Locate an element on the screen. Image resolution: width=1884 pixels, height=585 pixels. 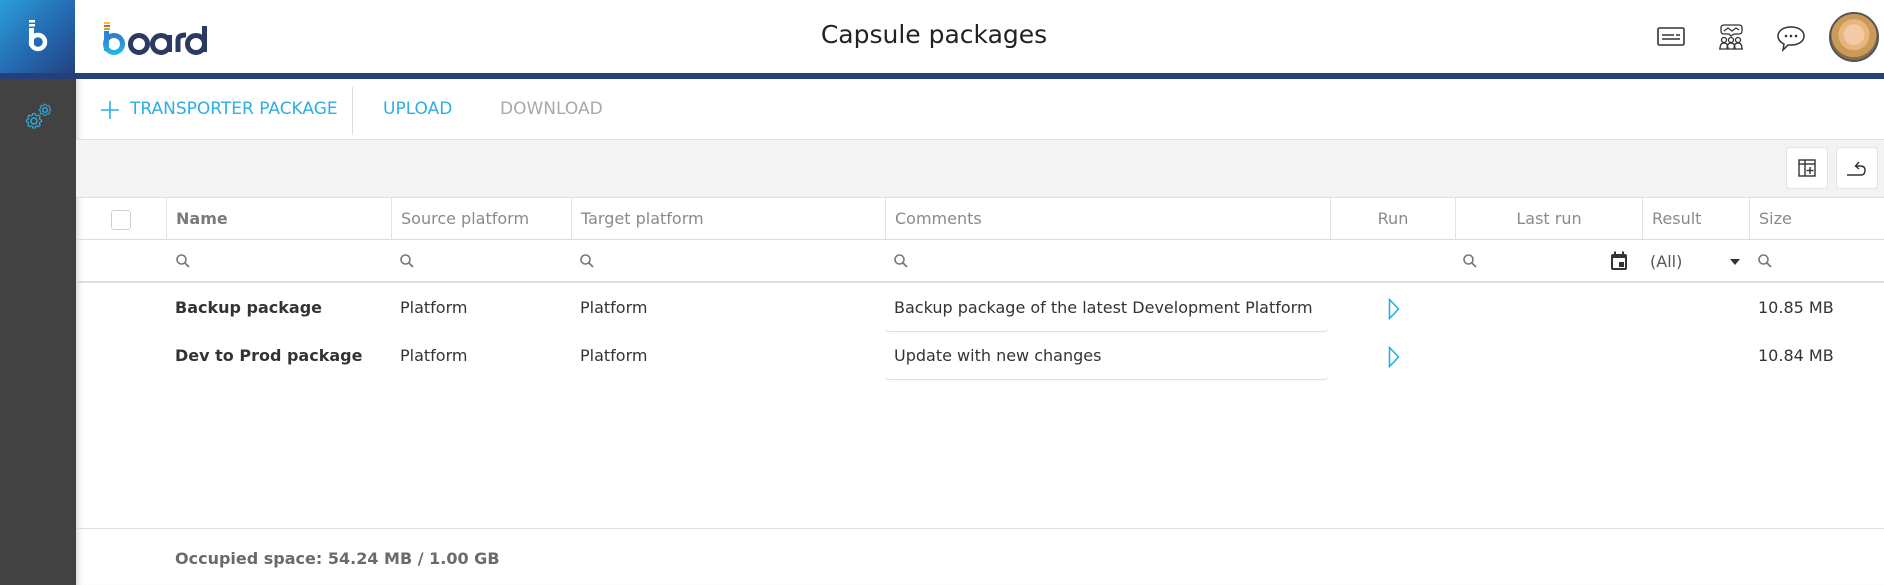
board-b-icon is located at coordinates (38, 36).